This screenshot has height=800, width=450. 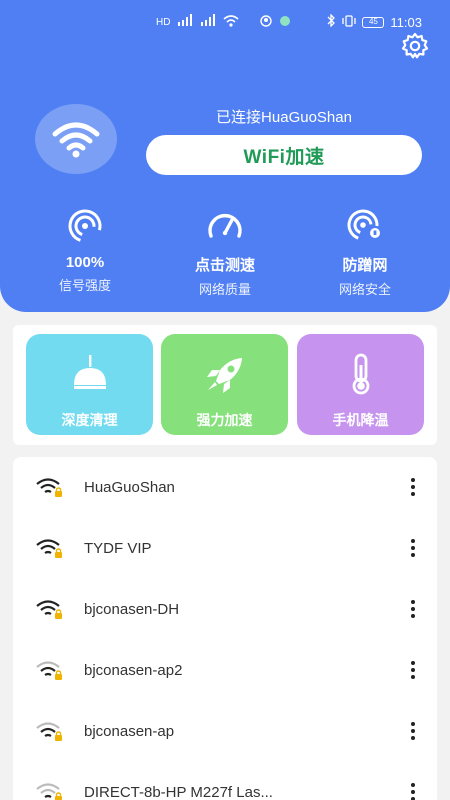 What do you see at coordinates (225, 487) in the screenshot?
I see `network-row: HuaGuoShan` at bounding box center [225, 487].